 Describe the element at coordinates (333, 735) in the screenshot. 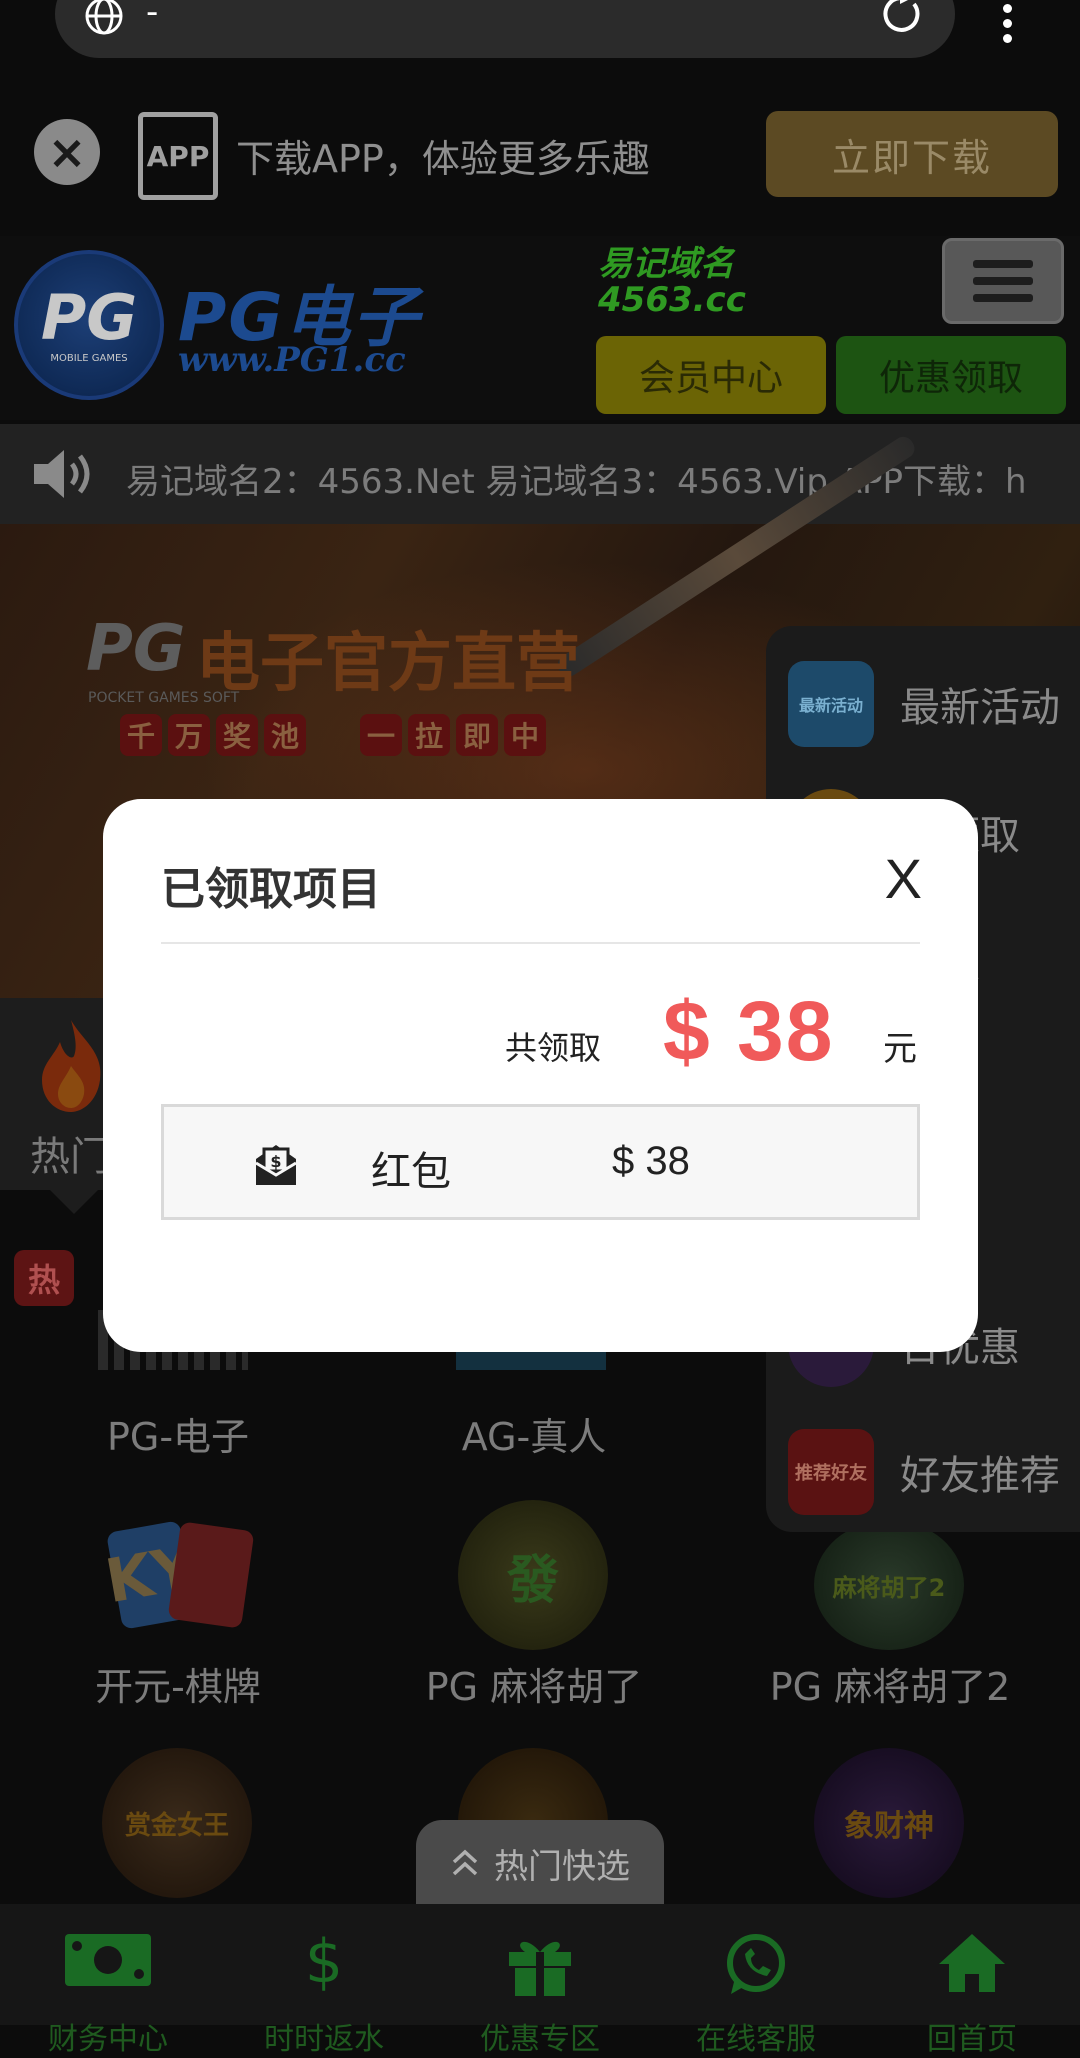

I see `hero-chips: 千 万 奖 池 一 拉 即 中` at that location.